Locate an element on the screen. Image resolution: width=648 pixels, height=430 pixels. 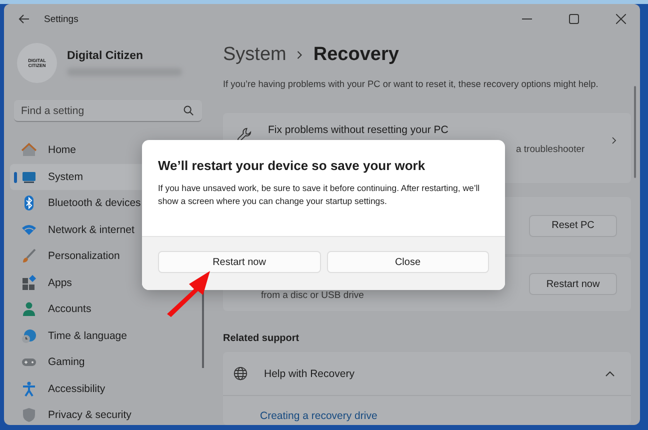
page-title: Recovery is located at coordinates (356, 55).